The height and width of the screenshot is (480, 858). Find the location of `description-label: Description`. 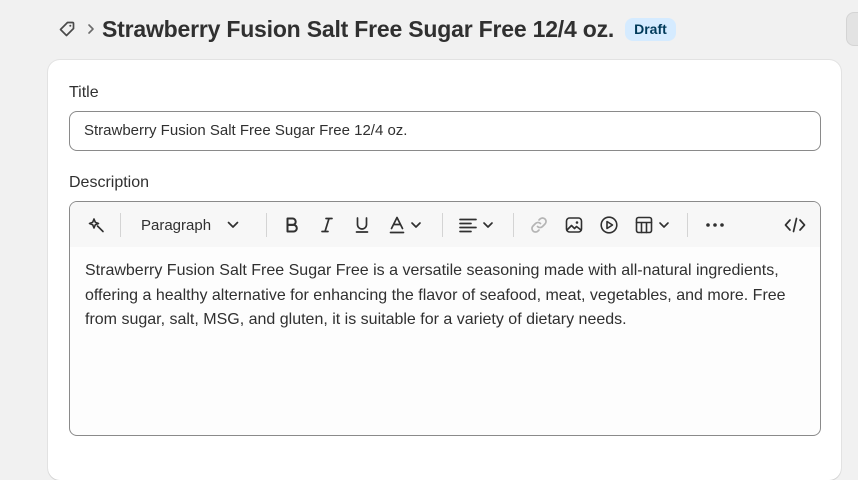

description-label: Description is located at coordinates (109, 182).